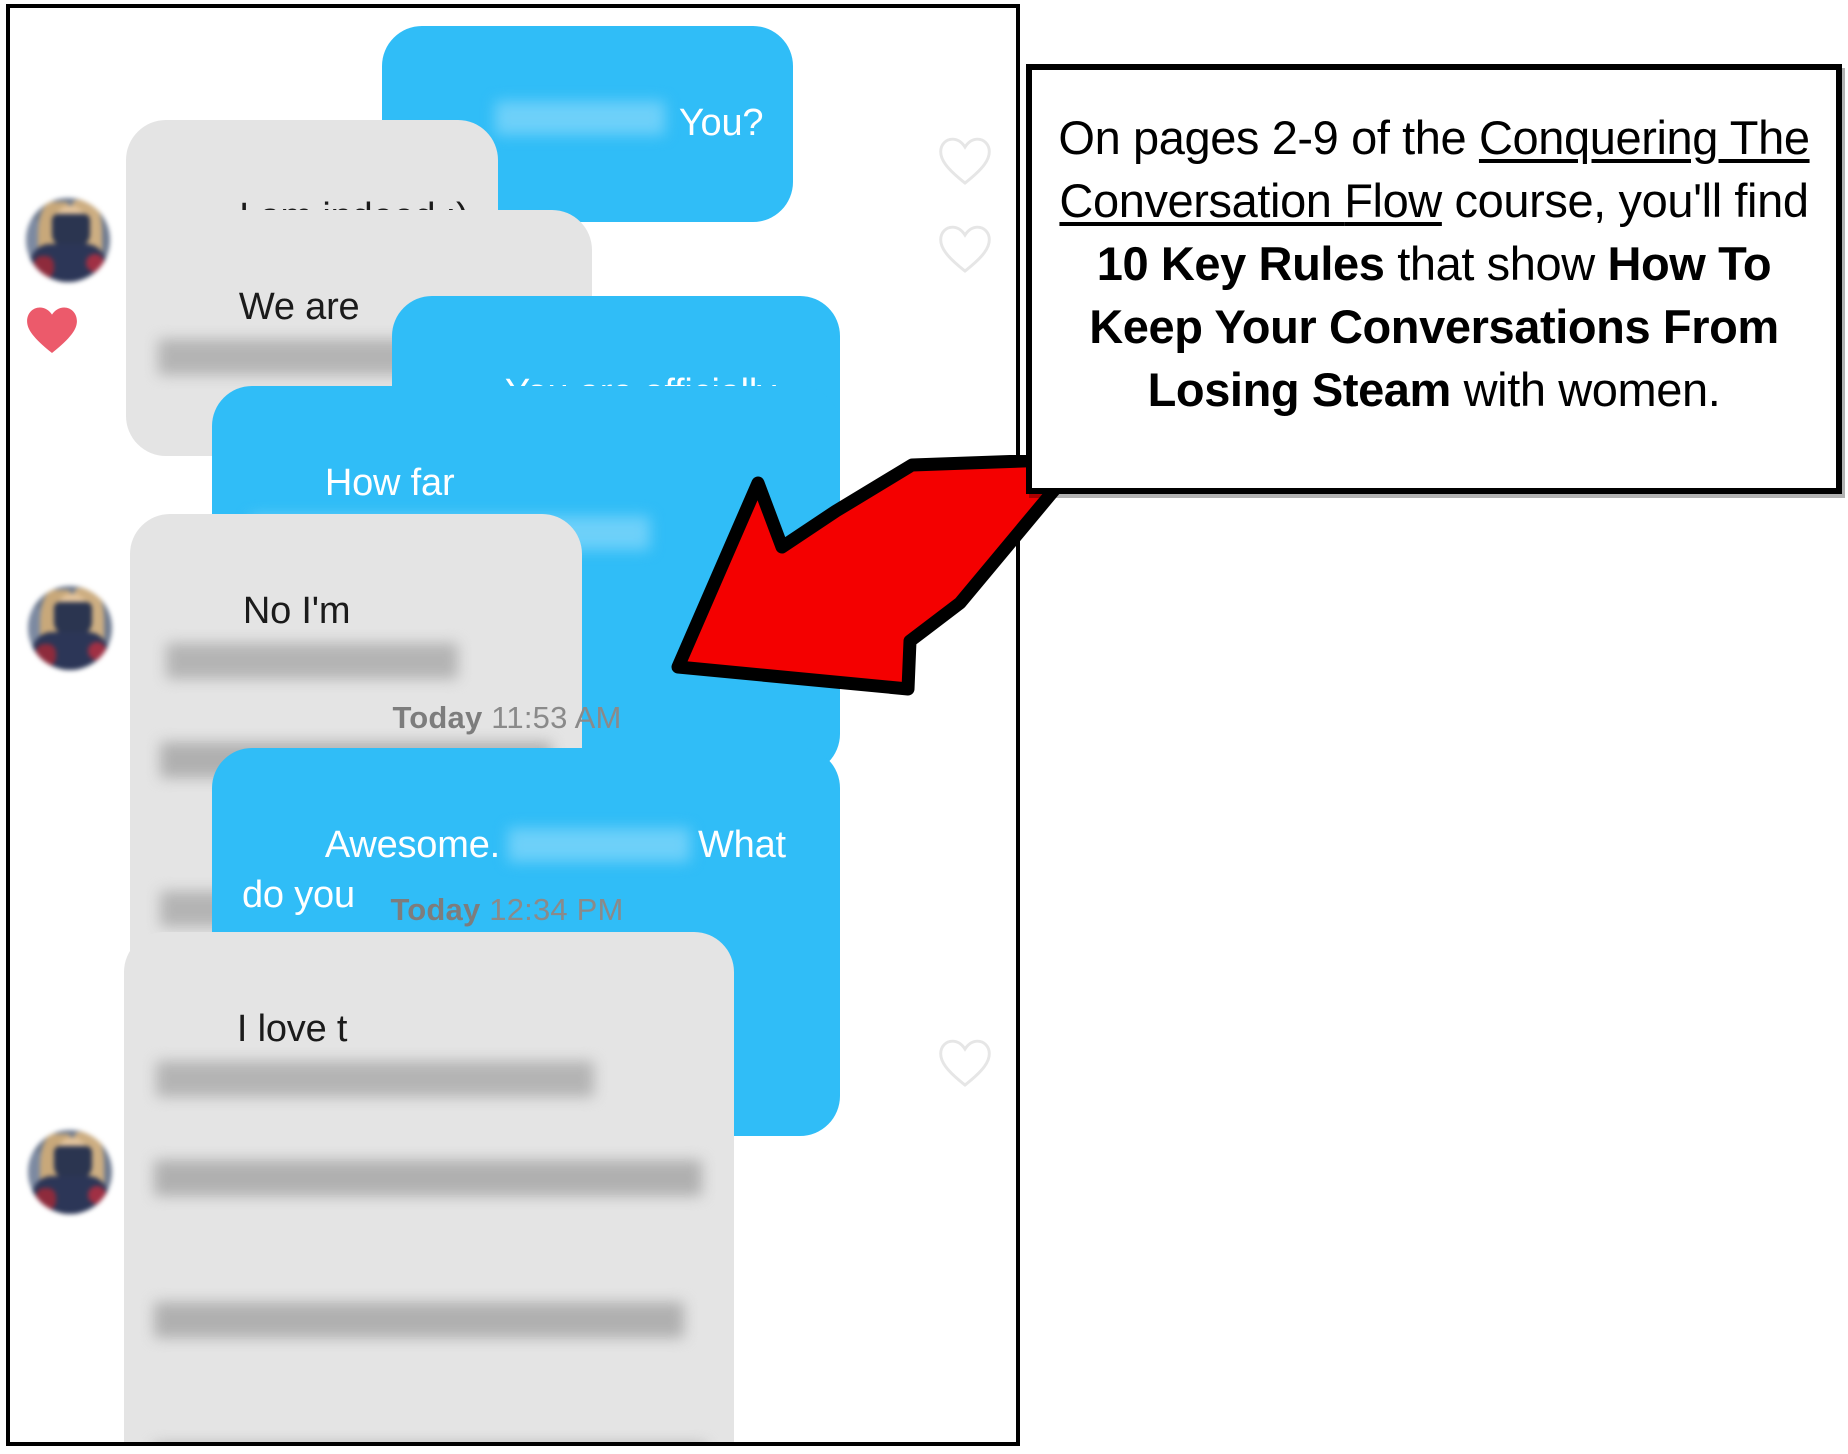 The width and height of the screenshot is (1848, 1454). I want to click on callout-mid-2: that show, so click(1496, 263).